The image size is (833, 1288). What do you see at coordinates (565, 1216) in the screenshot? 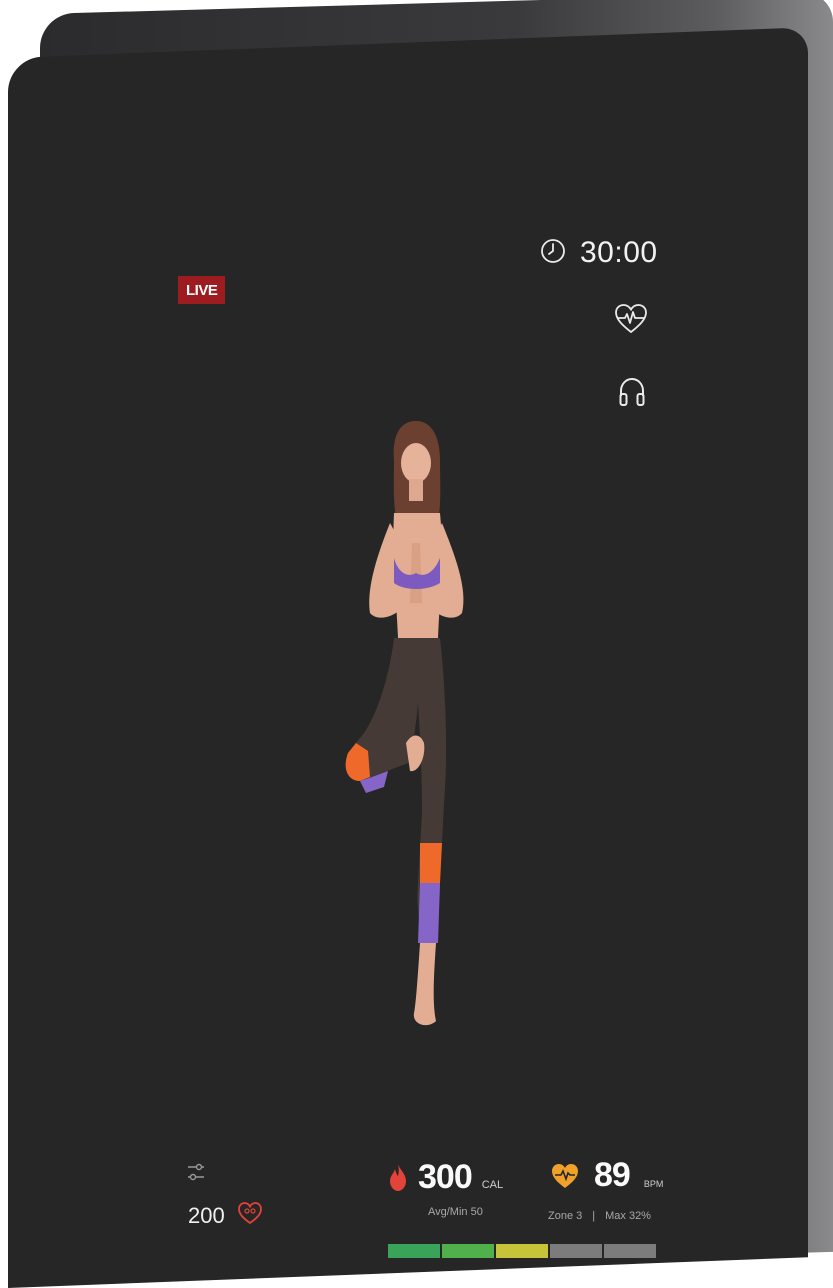
I see `zone-label: Zone 3` at bounding box center [565, 1216].